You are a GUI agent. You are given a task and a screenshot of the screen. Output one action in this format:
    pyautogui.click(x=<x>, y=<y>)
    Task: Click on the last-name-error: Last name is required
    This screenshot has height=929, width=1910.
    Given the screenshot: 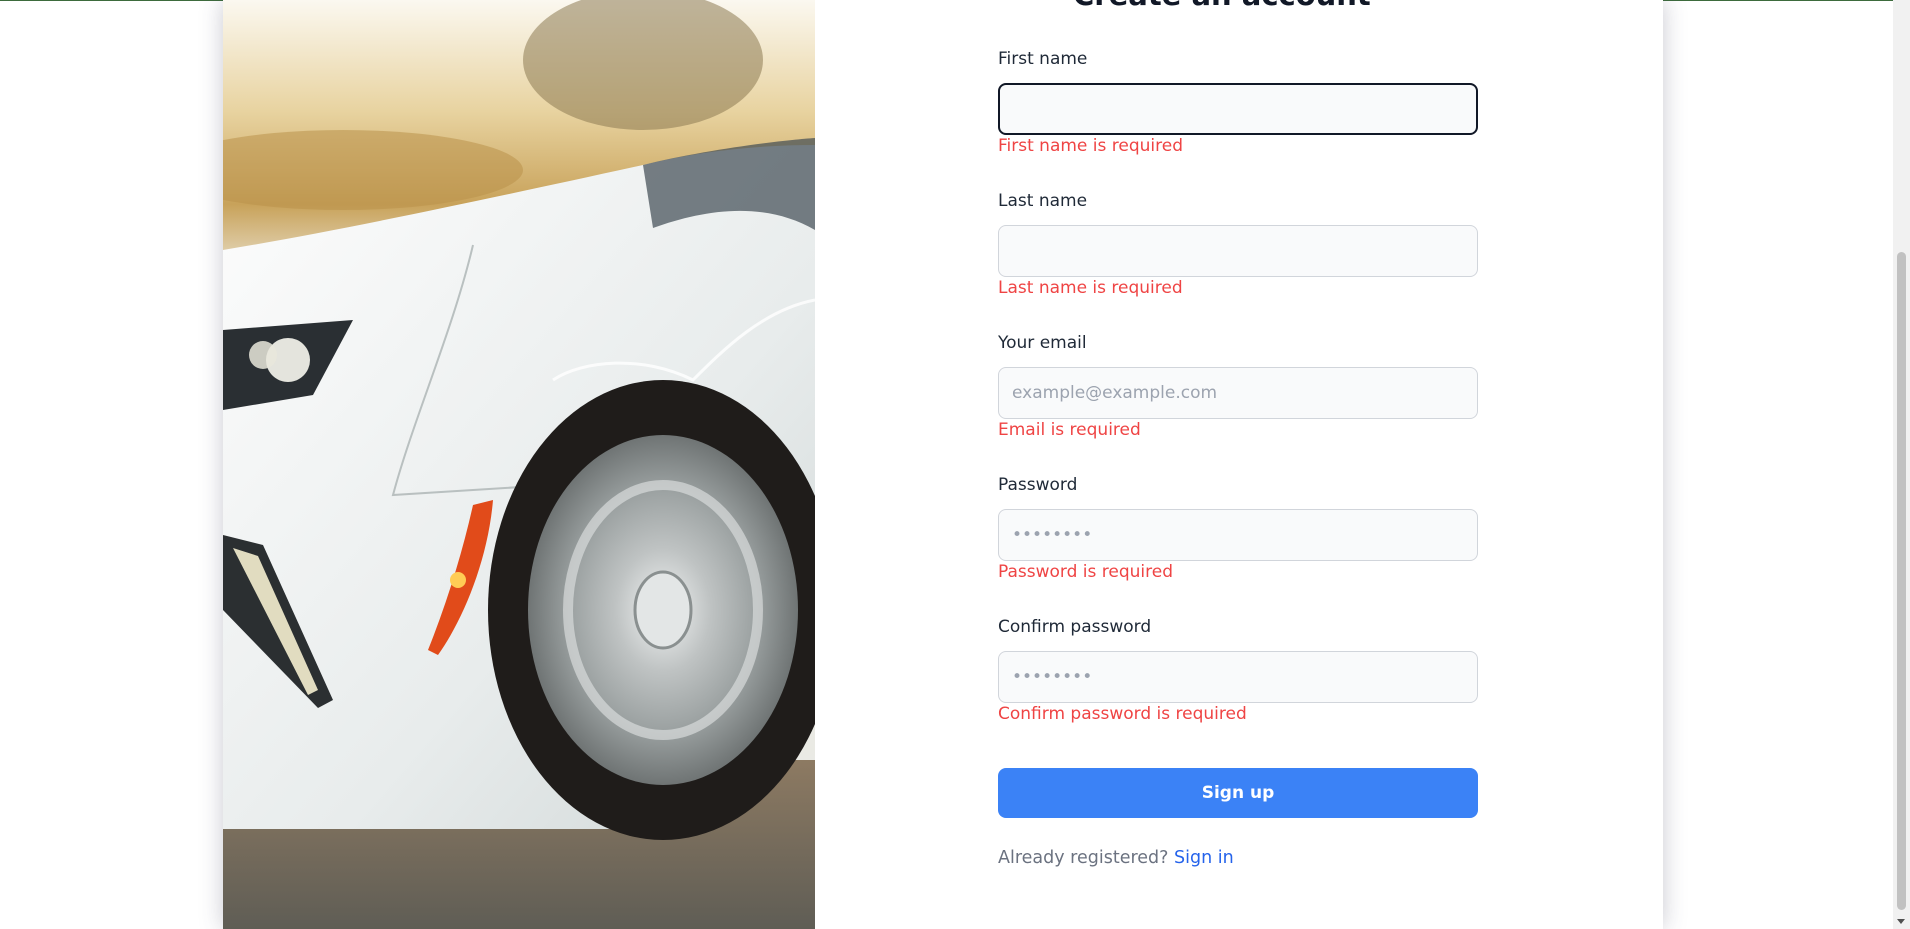 What is the action you would take?
    pyautogui.click(x=1090, y=288)
    